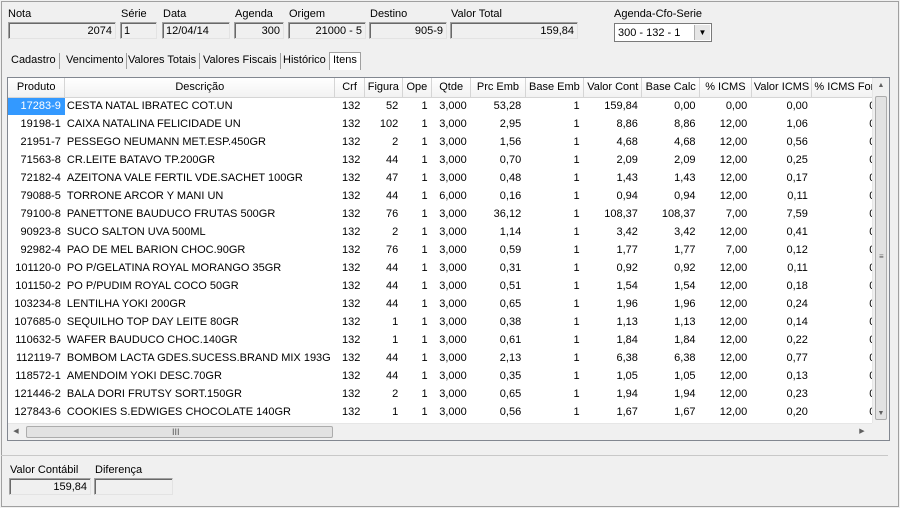  Describe the element at coordinates (862, 432) in the screenshot. I see `scroll-right-icon: ▶` at that location.